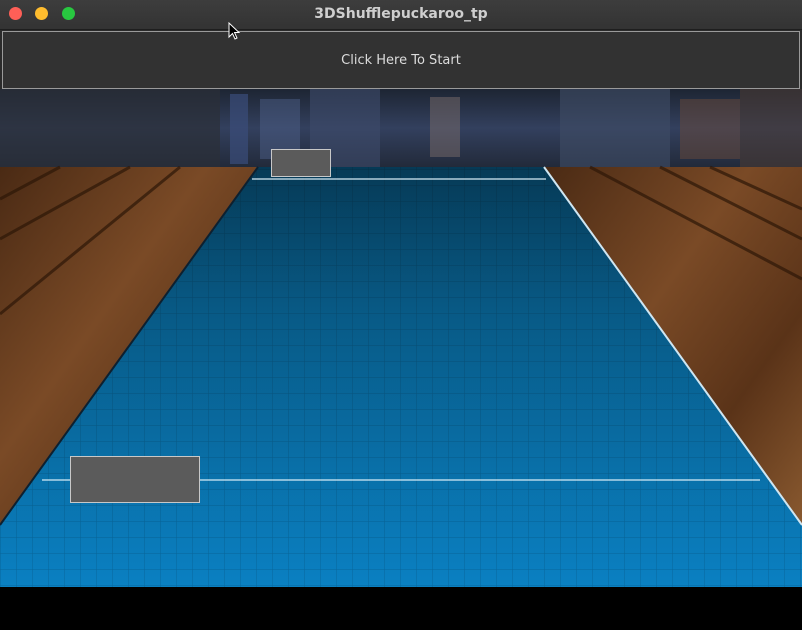 Image resolution: width=802 pixels, height=630 pixels. Describe the element at coordinates (234, 31) in the screenshot. I see `mouse-cursor-icon` at that location.